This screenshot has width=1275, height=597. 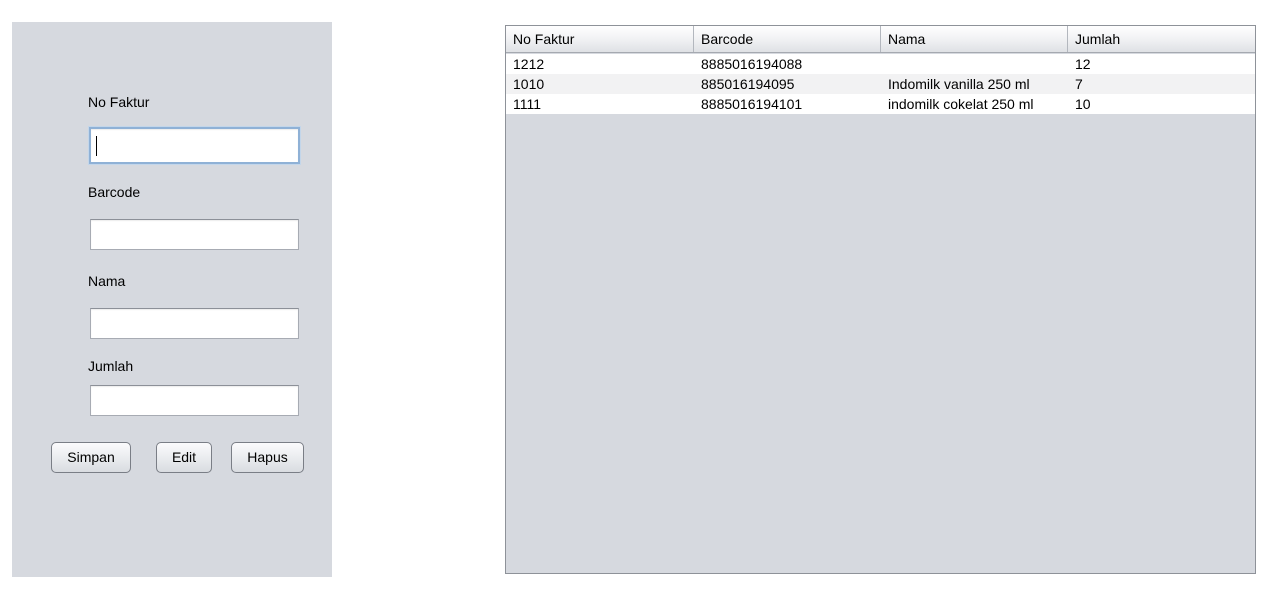 I want to click on column-header-barcode: Barcode, so click(x=787, y=39).